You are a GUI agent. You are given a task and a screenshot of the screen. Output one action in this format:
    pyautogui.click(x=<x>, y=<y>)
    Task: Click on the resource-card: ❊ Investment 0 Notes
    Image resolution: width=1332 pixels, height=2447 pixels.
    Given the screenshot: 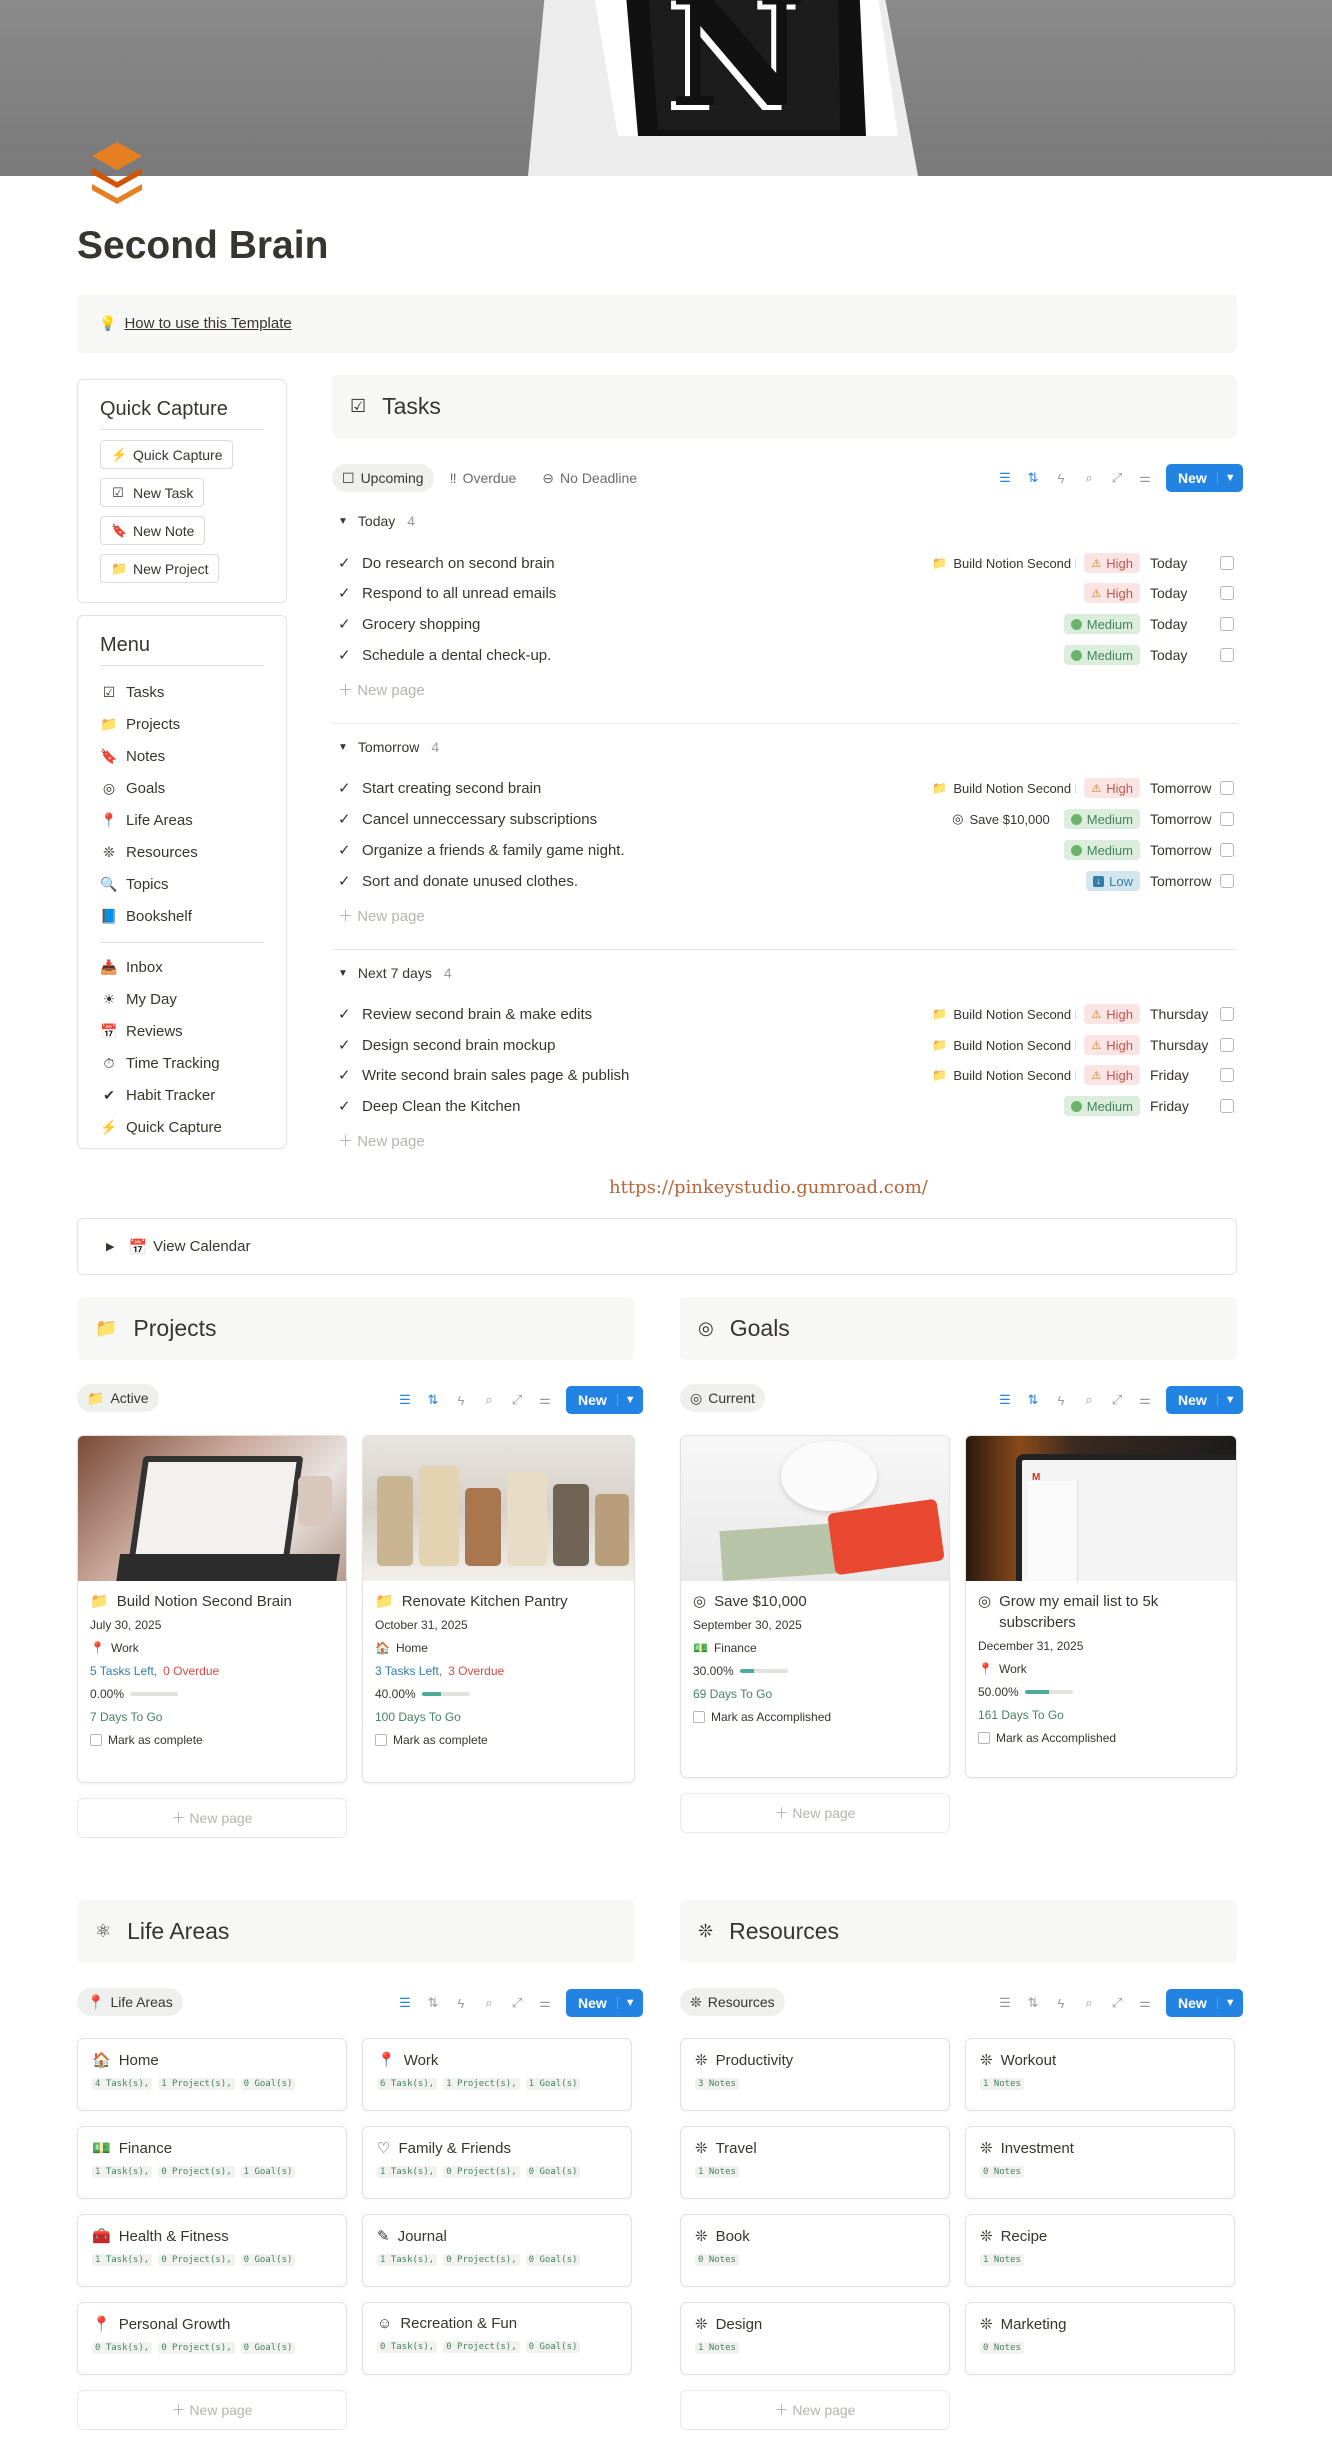 What is the action you would take?
    pyautogui.click(x=1100, y=2162)
    